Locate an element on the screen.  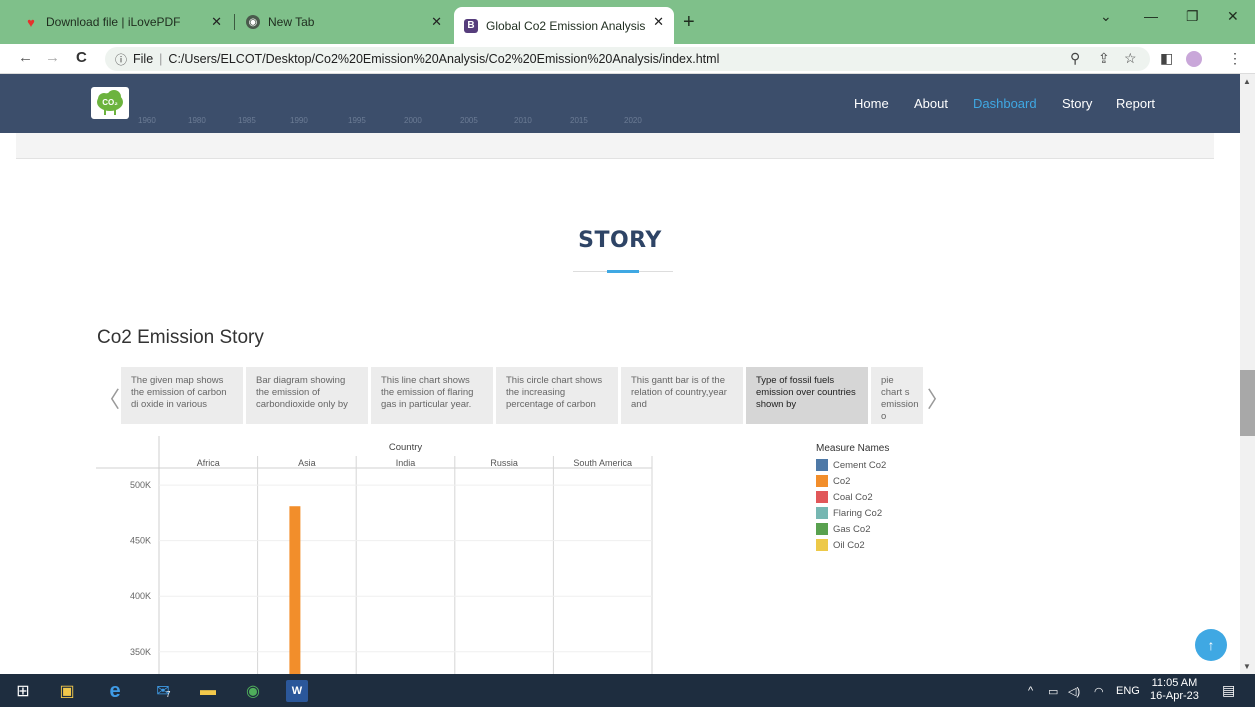
back-to-top-button: ↑ is located at coordinates (1211, 645).